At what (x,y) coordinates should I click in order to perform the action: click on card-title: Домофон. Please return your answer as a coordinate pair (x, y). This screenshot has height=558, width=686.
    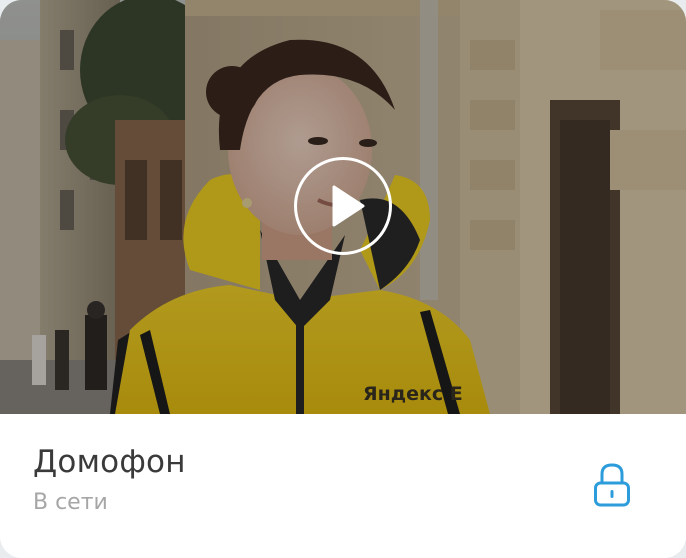
    Looking at the image, I should click on (109, 462).